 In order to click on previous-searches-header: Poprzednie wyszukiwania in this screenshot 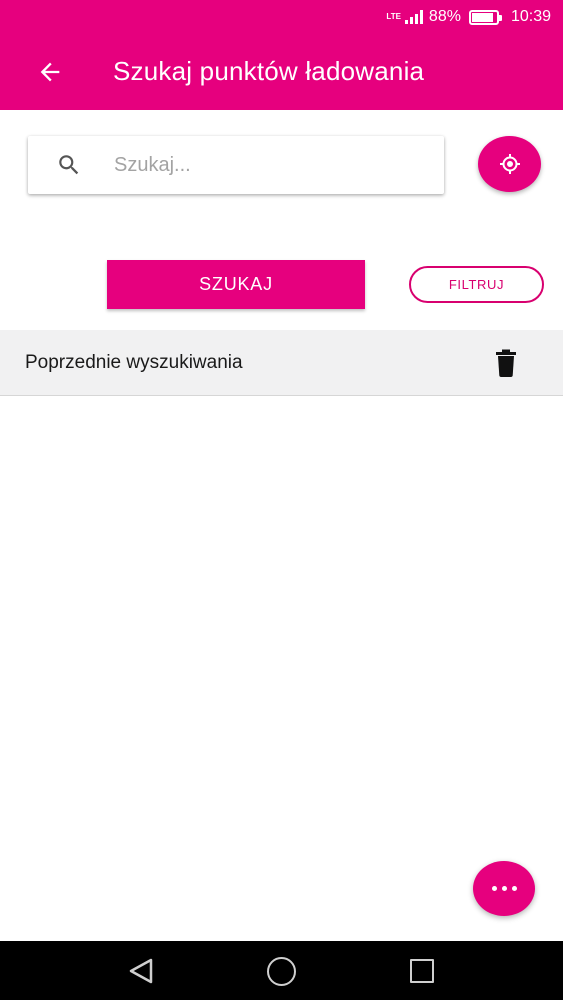, I will do `click(281, 363)`.